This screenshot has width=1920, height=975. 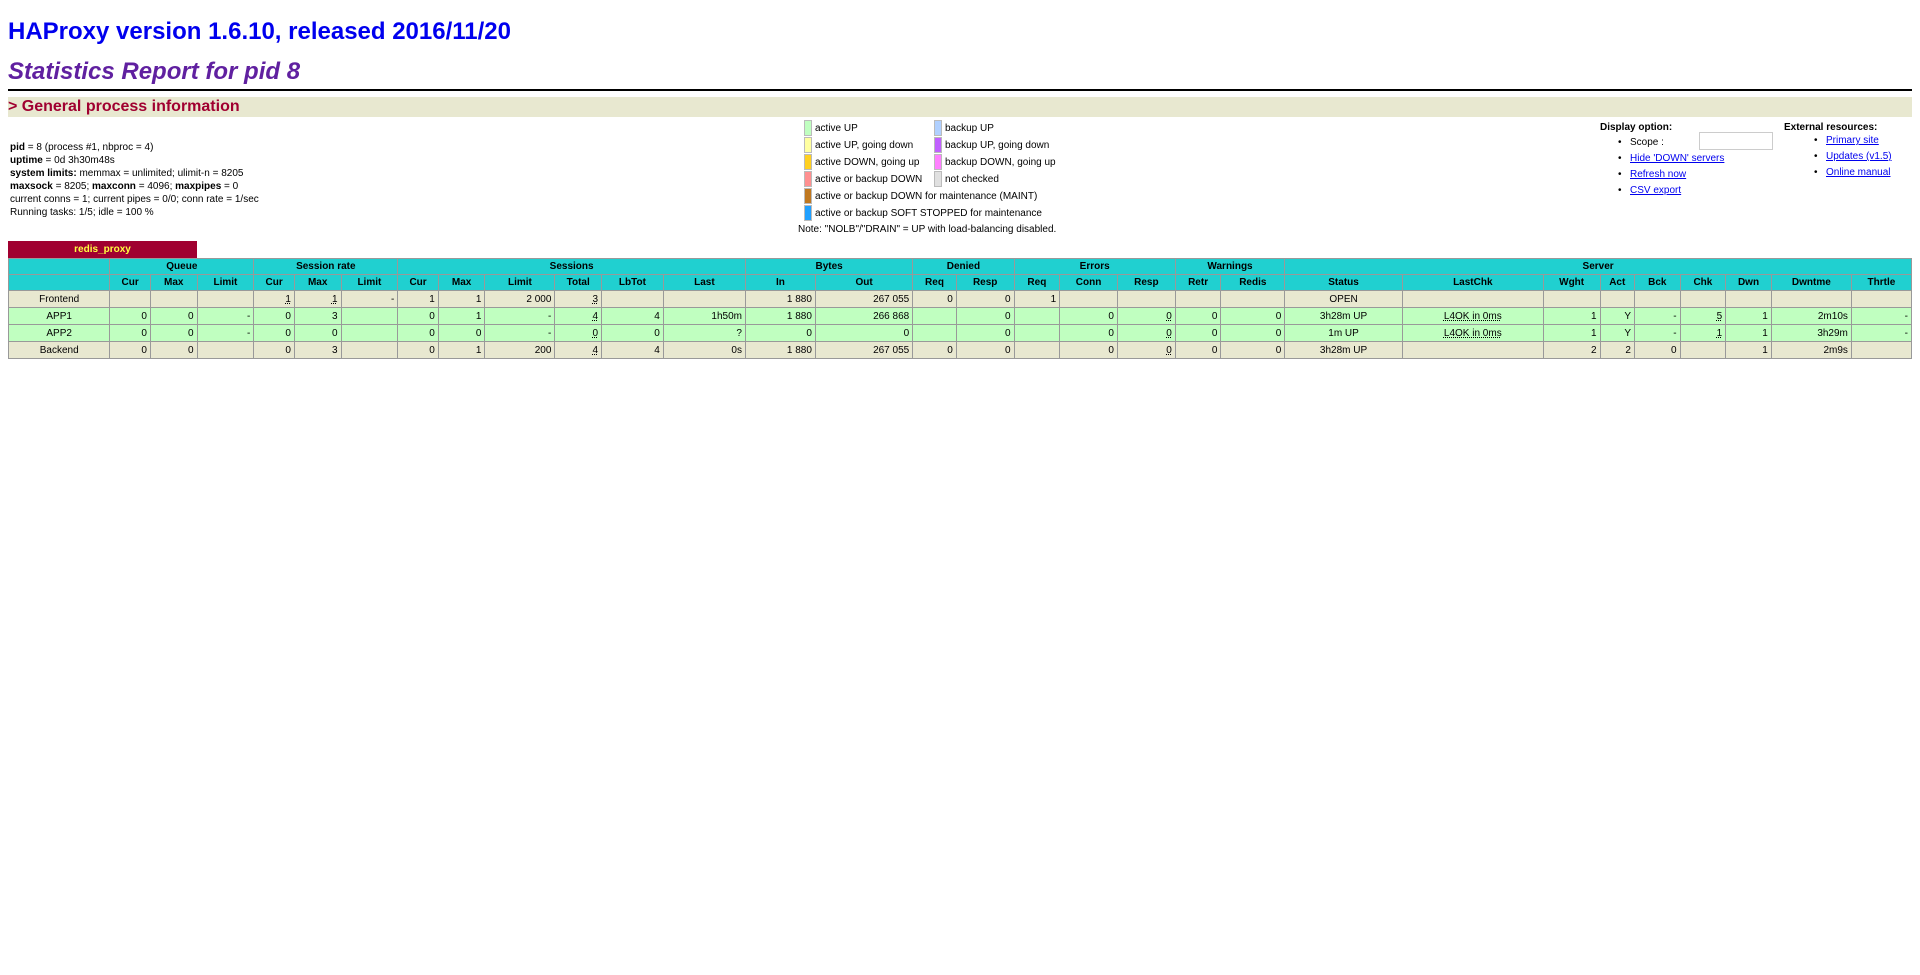 What do you see at coordinates (59, 333) in the screenshot?
I see `row-name: APP2` at bounding box center [59, 333].